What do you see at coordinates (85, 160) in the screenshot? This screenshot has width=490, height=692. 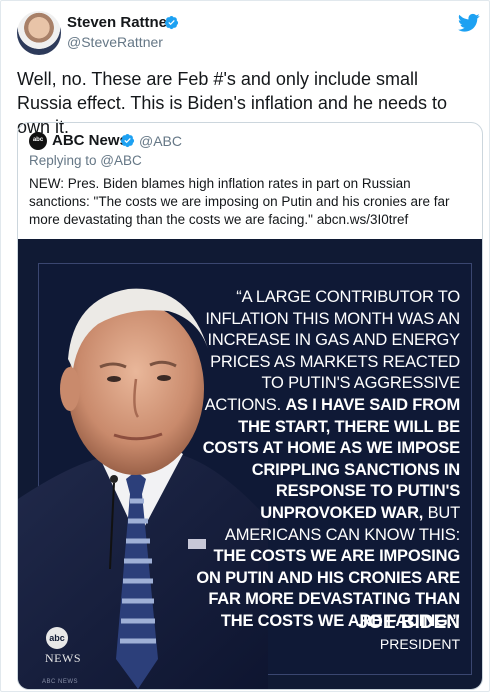 I see `replying-to: Replying to @ABC` at bounding box center [85, 160].